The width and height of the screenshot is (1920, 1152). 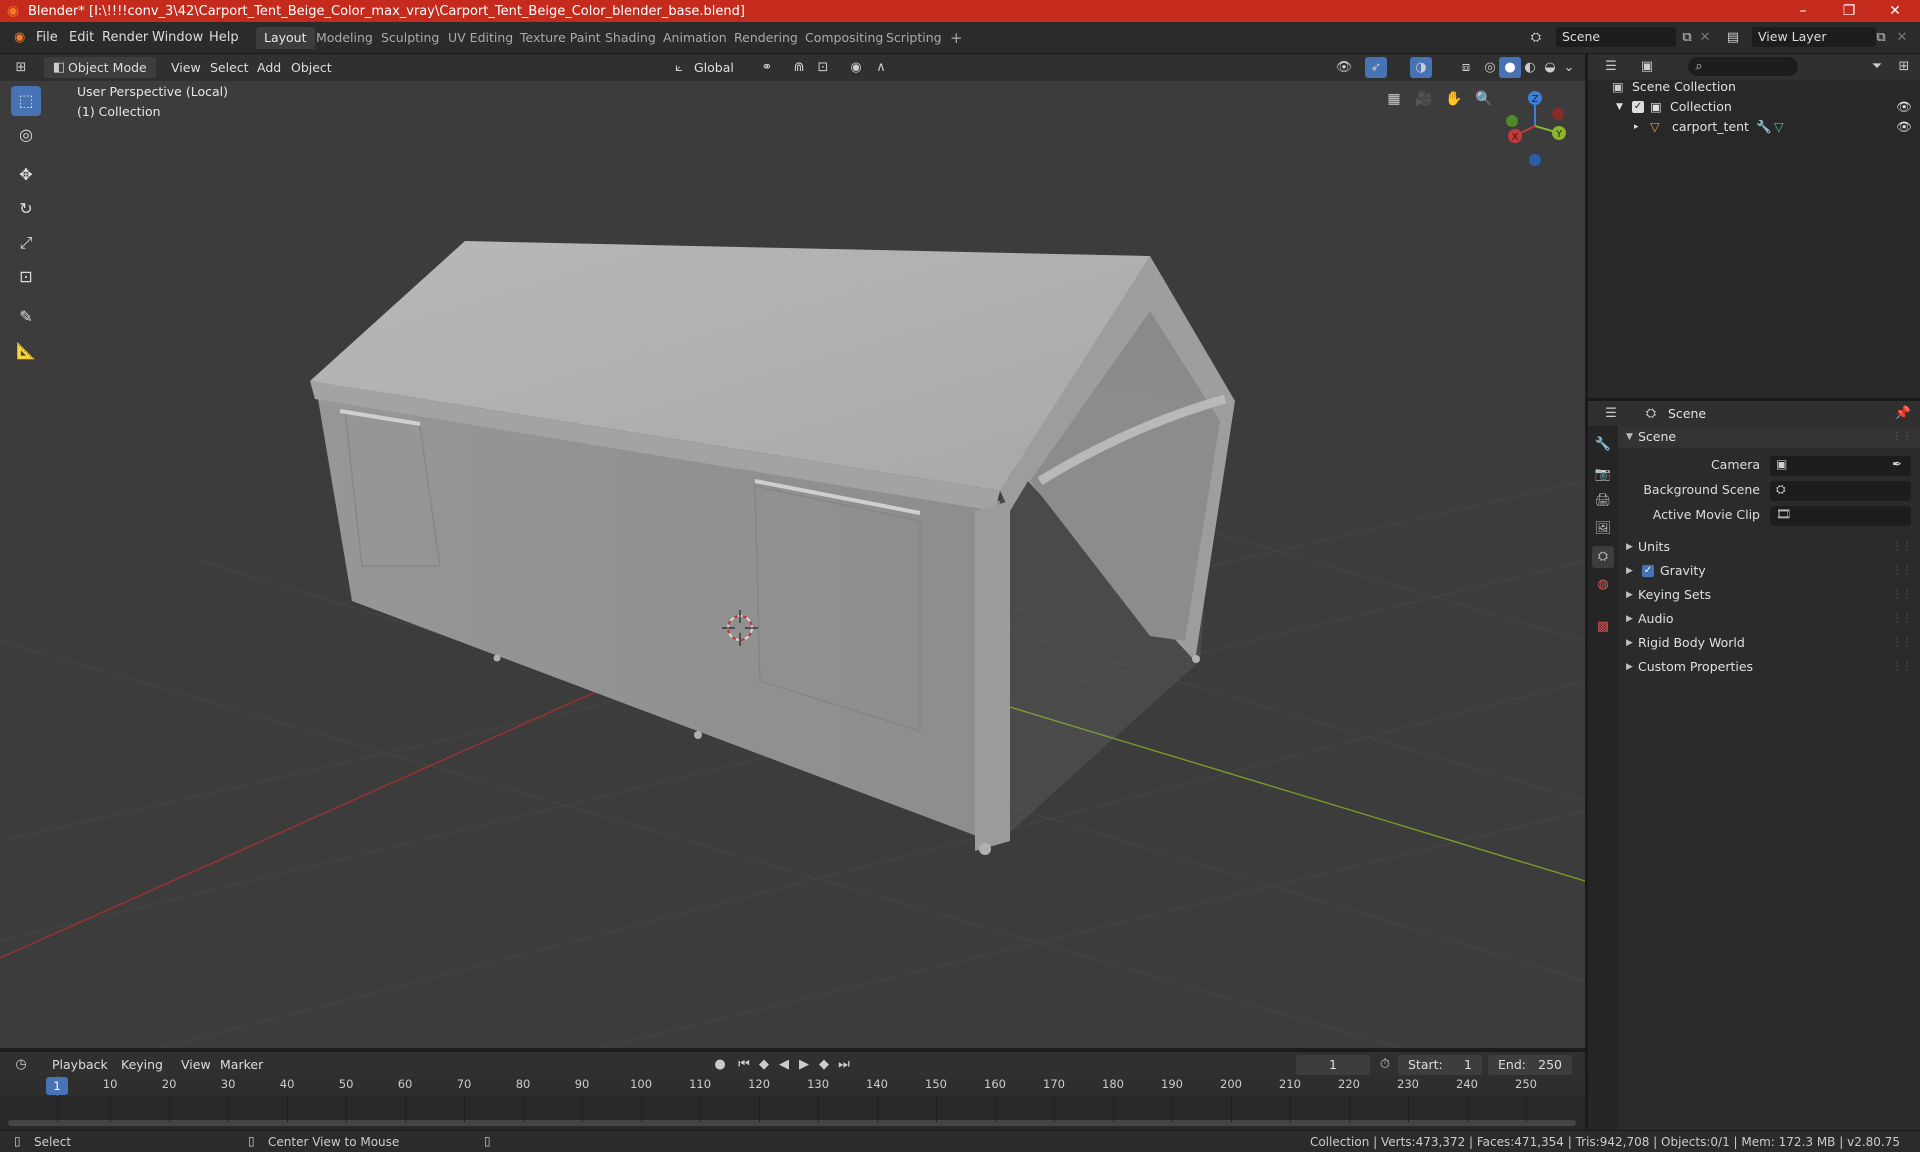 What do you see at coordinates (1803, 11) in the screenshot?
I see `minimize-icon: –` at bounding box center [1803, 11].